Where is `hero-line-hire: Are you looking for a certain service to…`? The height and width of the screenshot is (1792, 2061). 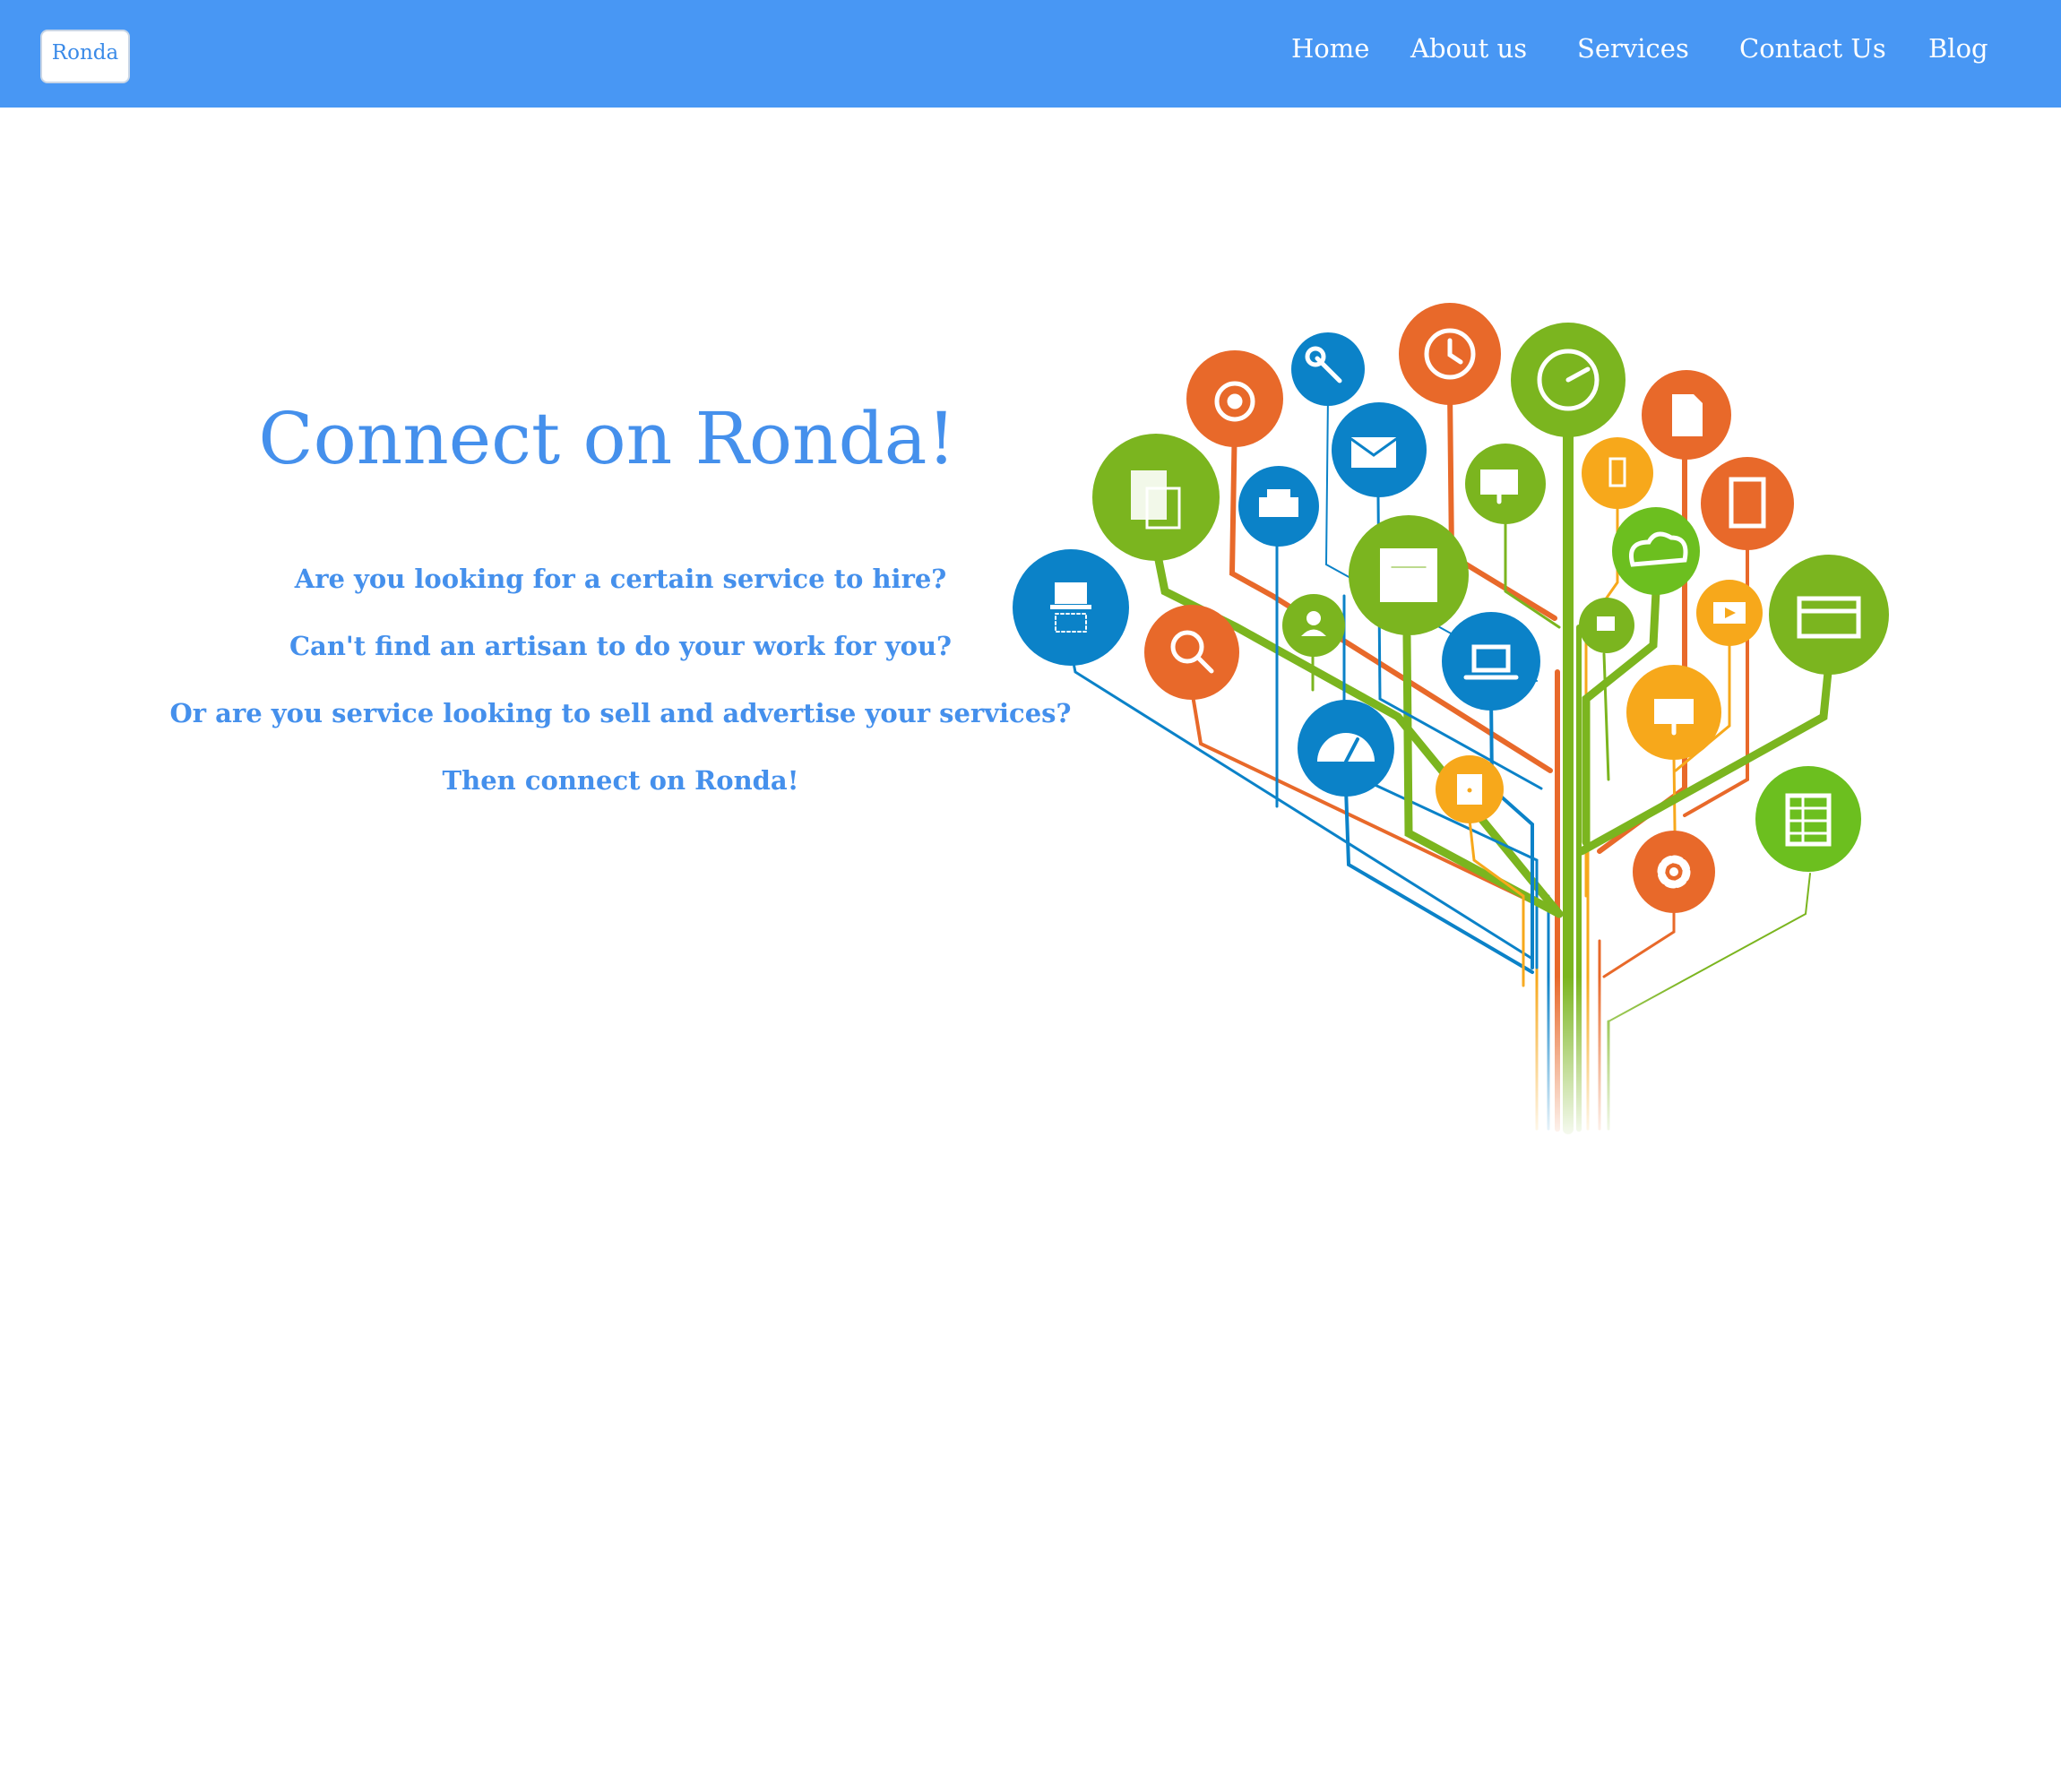 hero-line-hire: Are you looking for a certain service to… is located at coordinates (620, 579).